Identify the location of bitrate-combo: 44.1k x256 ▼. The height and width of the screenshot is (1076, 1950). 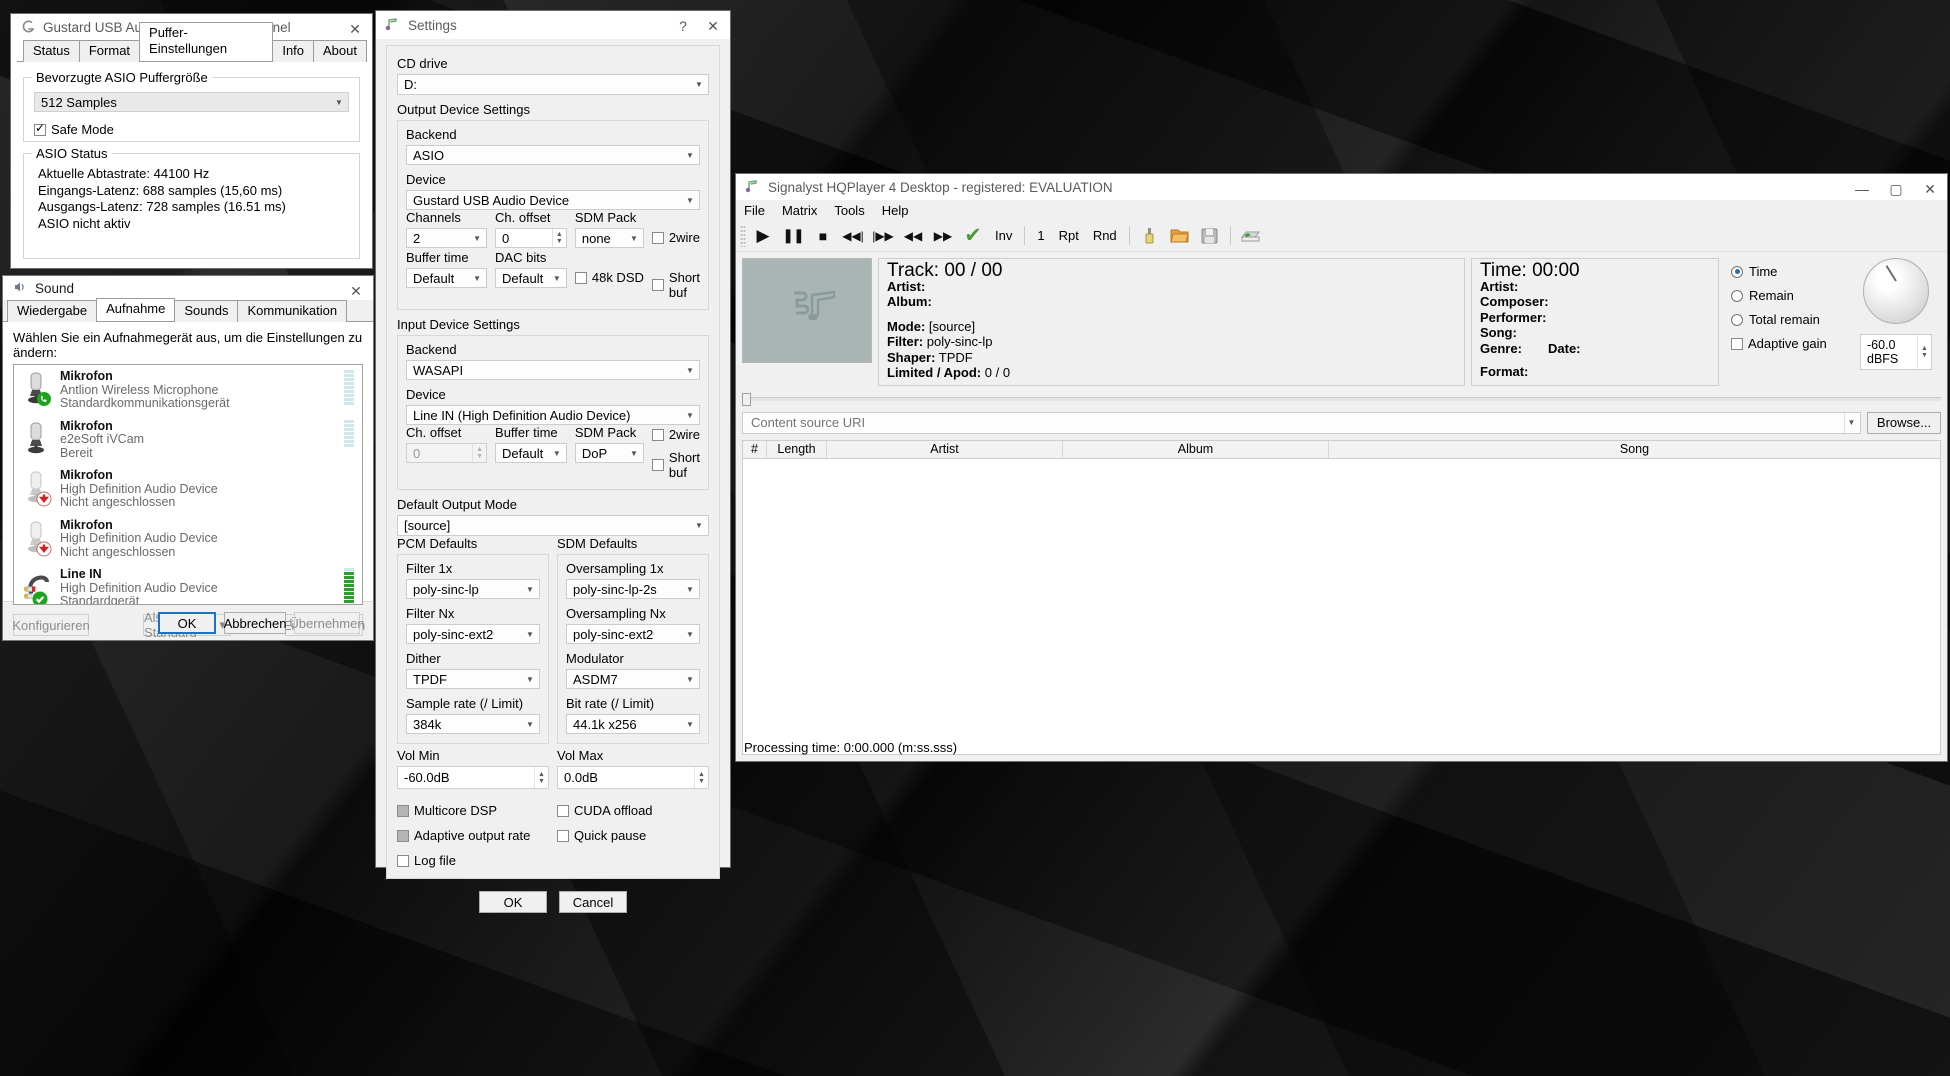
(633, 724).